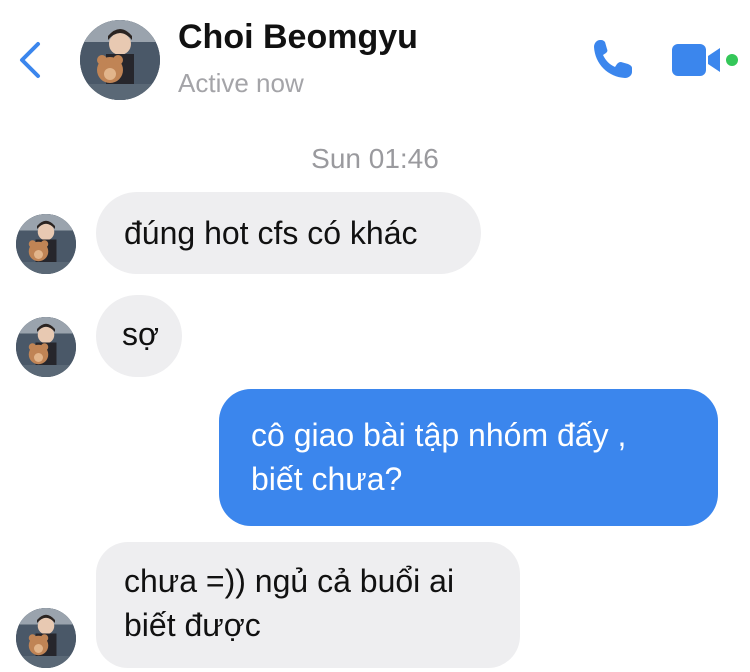 This screenshot has height=672, width=750. I want to click on video-camera-icon, so click(705, 60).